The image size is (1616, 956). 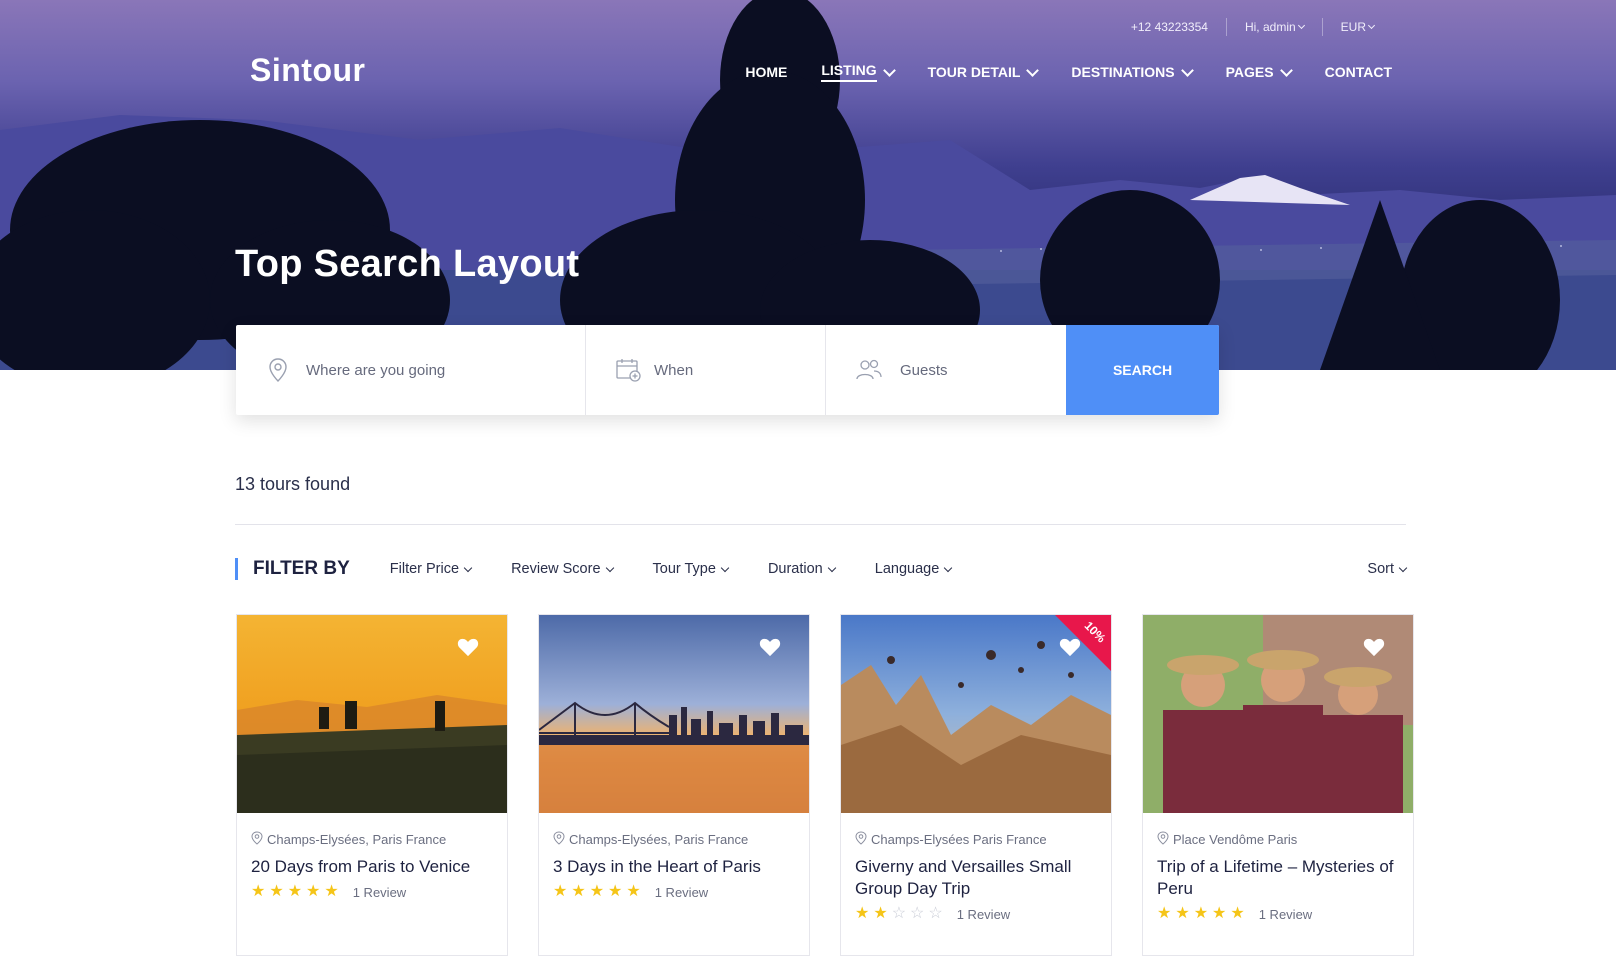 I want to click on guests-placeholder: Guests, so click(x=924, y=370).